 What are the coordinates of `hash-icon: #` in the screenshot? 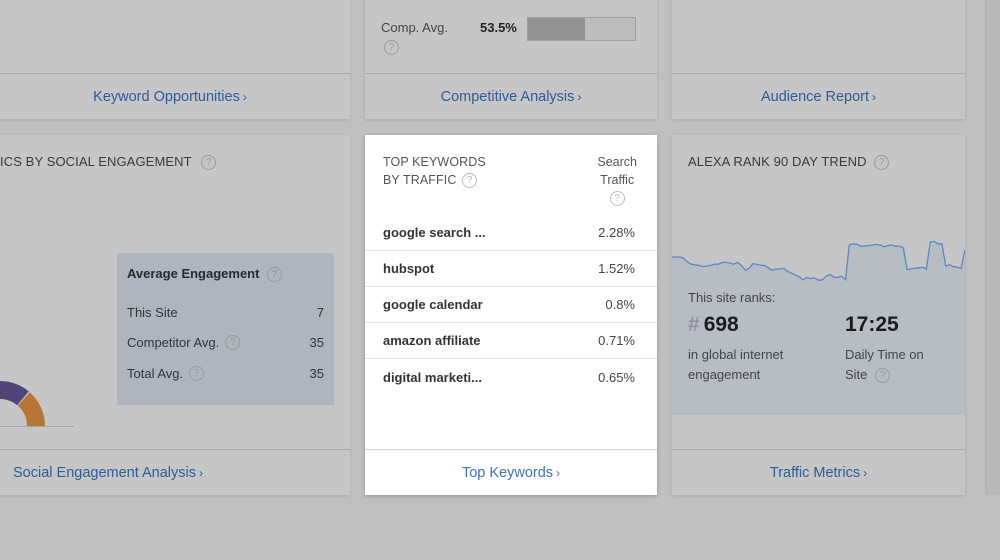 It's located at (694, 324).